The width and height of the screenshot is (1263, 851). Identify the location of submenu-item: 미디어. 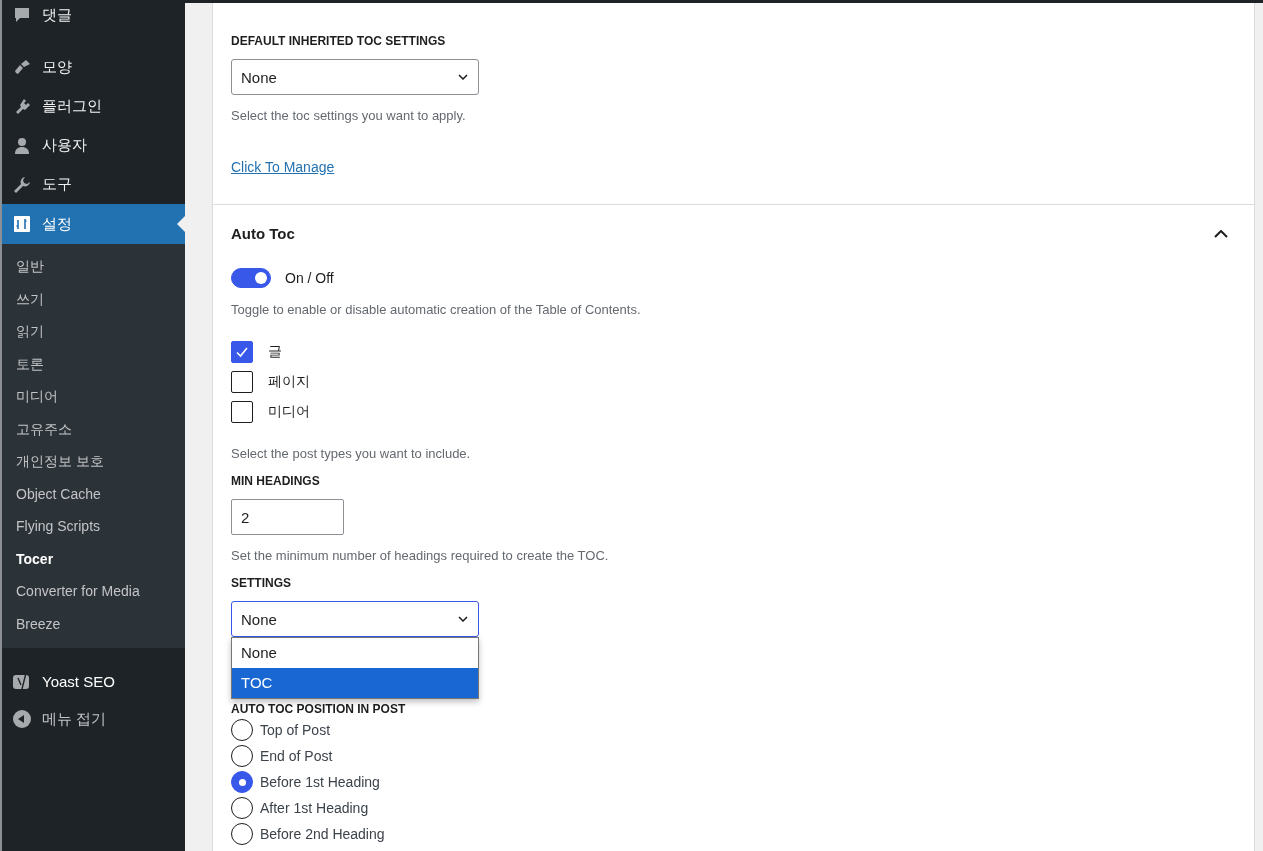
(93, 396).